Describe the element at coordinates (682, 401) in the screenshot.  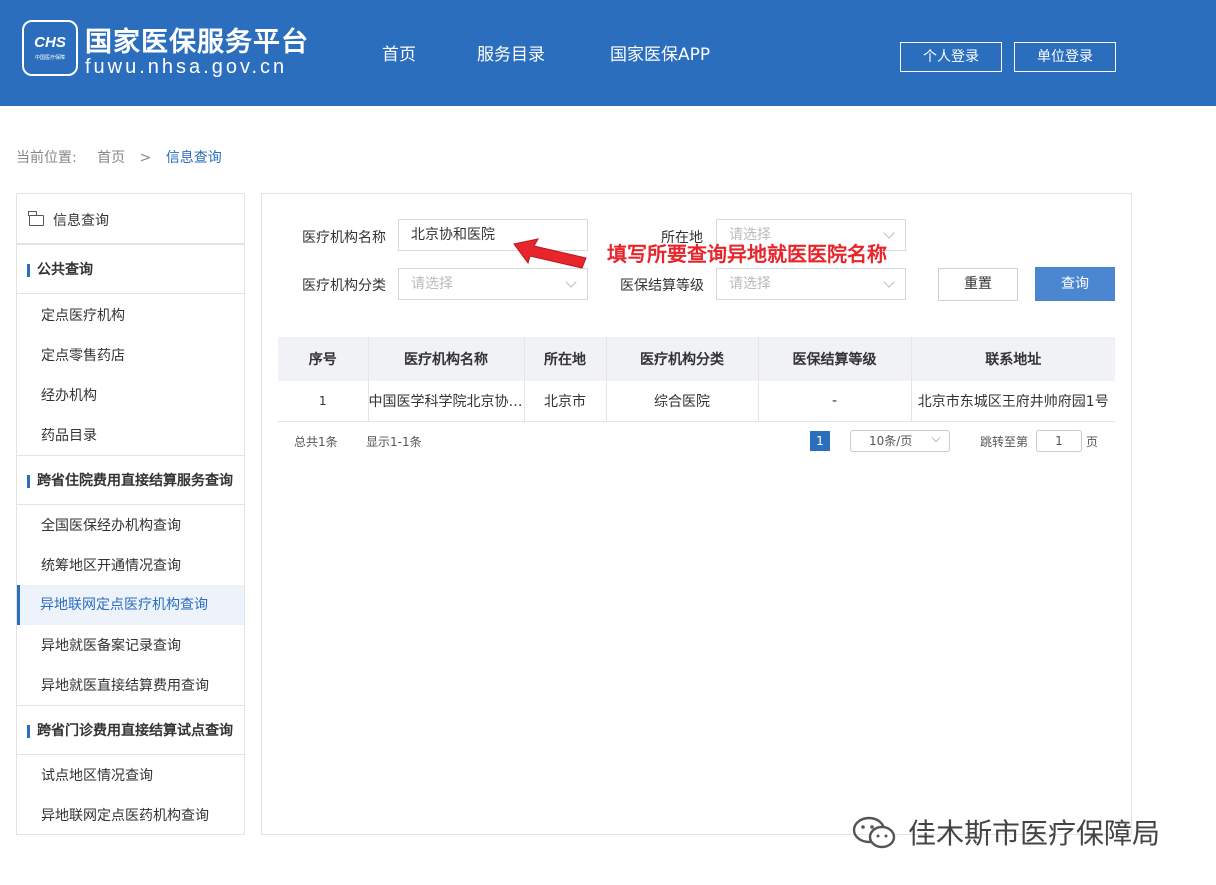
I see `cell-category: 综合医院` at that location.